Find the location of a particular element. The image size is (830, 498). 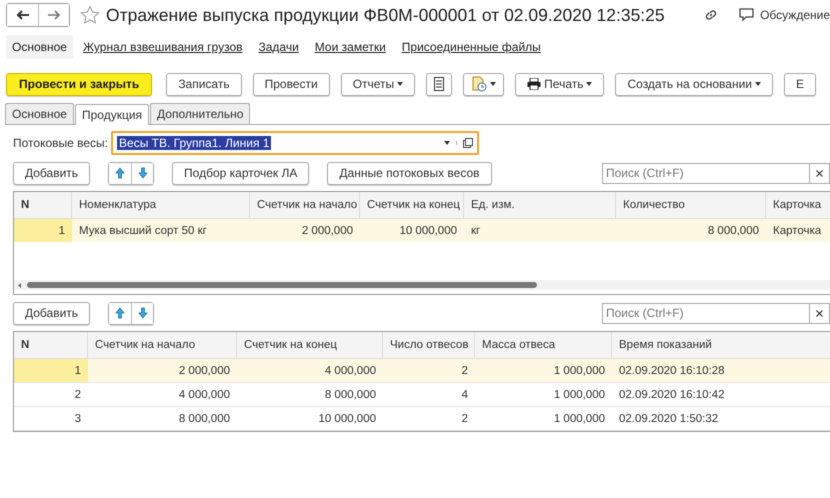

list-icon is located at coordinates (439, 84).